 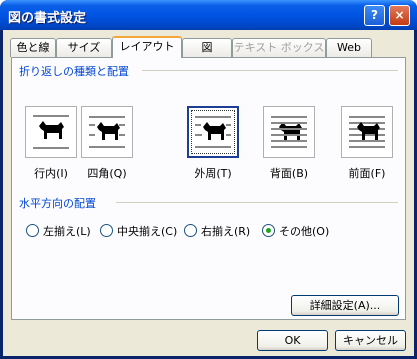 What do you see at coordinates (208, 15) in the screenshot?
I see `title-bar: 図の書式設定 ? ×` at bounding box center [208, 15].